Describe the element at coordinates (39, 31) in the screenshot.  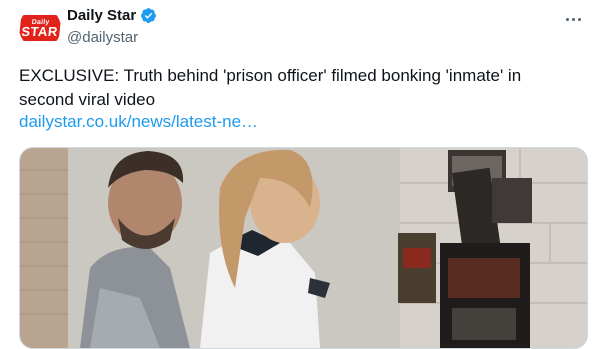
I see `logo-line-2: STAR` at that location.